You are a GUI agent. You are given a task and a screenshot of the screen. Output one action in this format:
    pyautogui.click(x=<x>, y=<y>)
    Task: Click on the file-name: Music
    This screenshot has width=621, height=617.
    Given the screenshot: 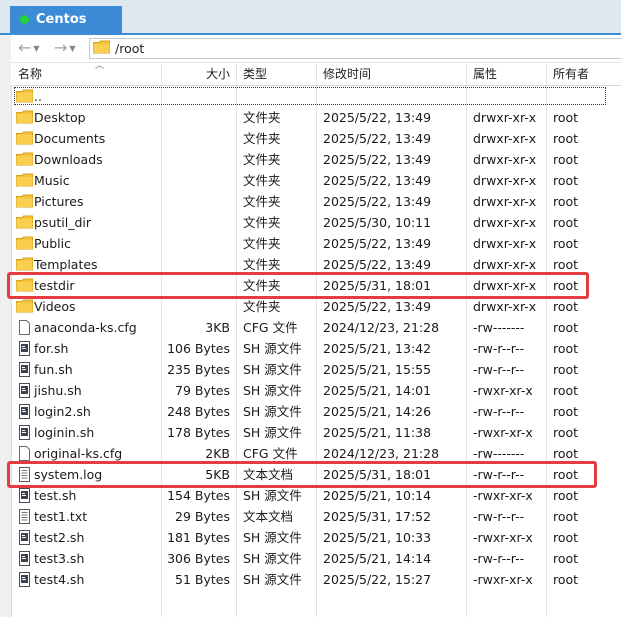 What is the action you would take?
    pyautogui.click(x=52, y=180)
    